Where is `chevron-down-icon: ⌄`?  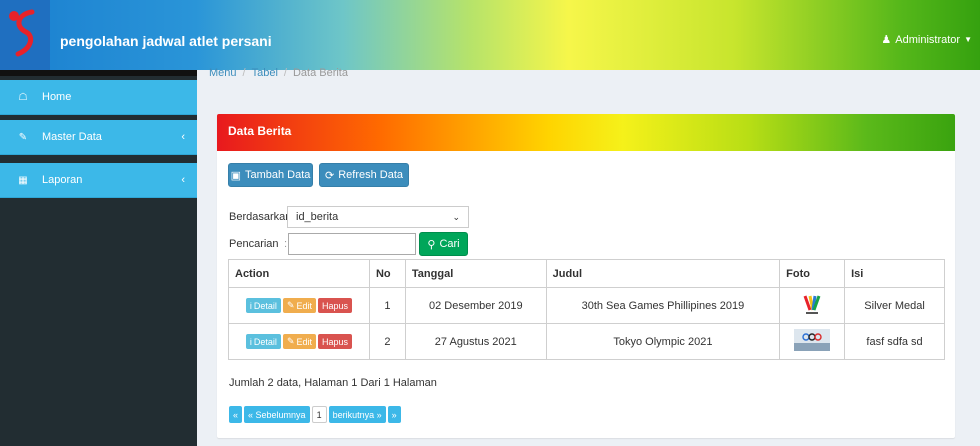 chevron-down-icon: ⌄ is located at coordinates (456, 216).